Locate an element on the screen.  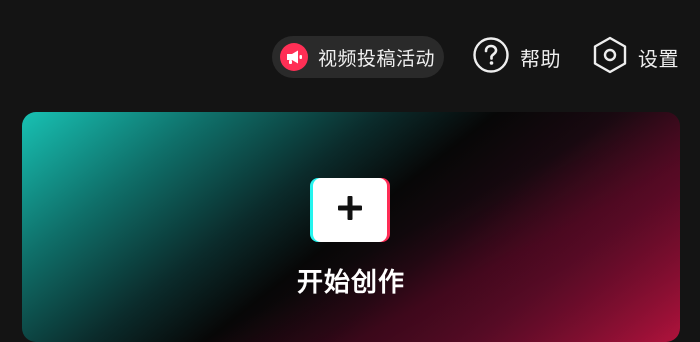
video-campaign-button: 视频投稿活动 is located at coordinates (358, 57).